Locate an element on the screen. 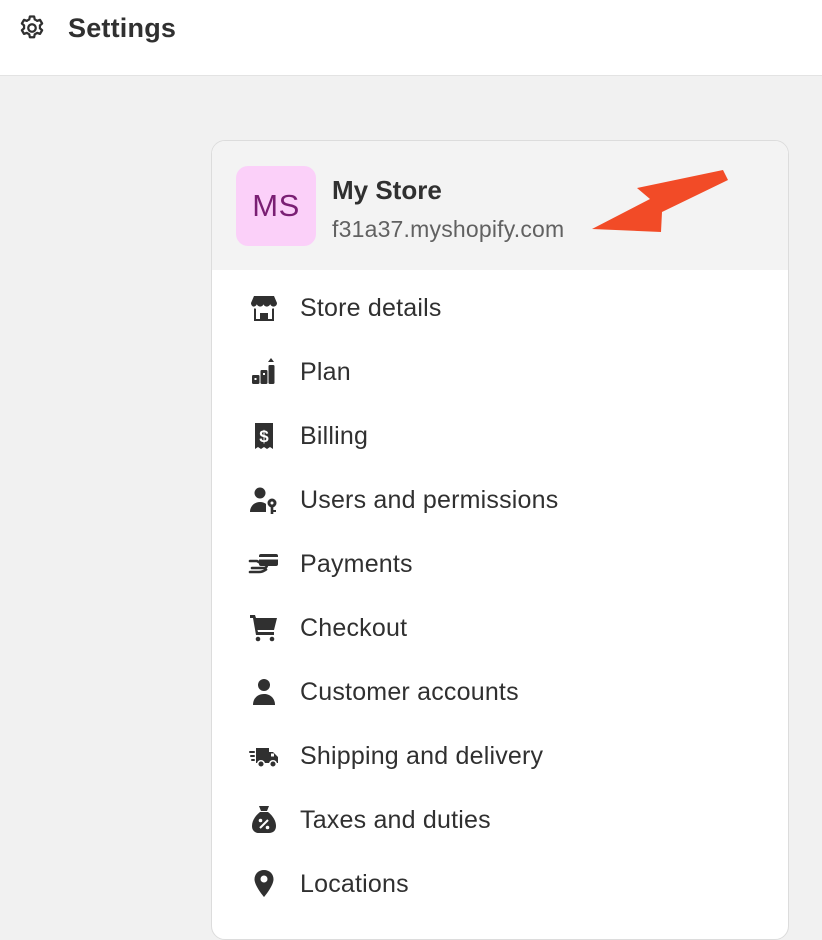  store-icon is located at coordinates (264, 308).